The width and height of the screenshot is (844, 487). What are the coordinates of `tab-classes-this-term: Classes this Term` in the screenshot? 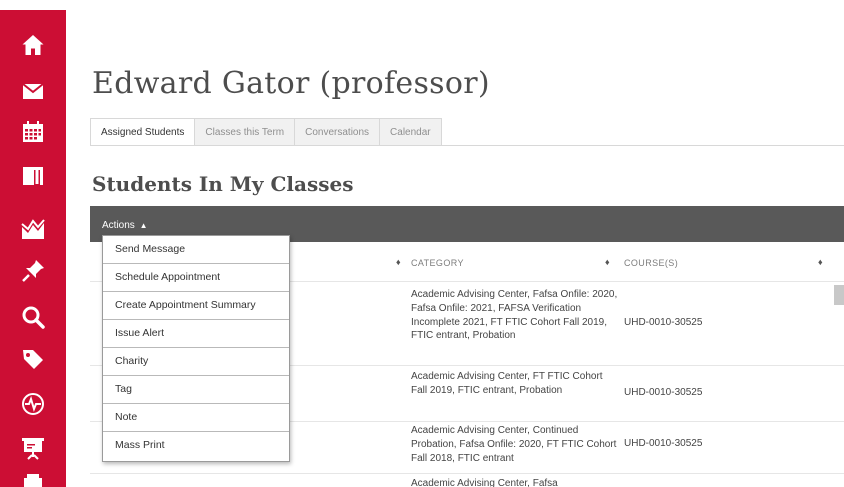 It's located at (245, 132).